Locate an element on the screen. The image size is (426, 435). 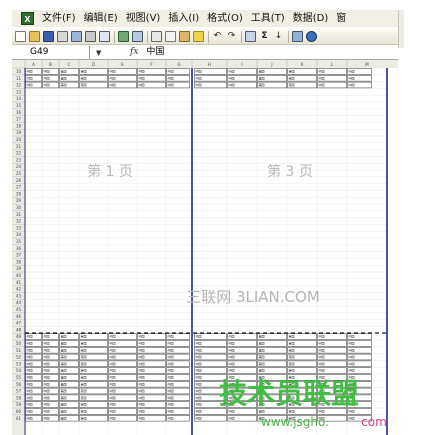
research-icon is located at coordinates (137, 36).